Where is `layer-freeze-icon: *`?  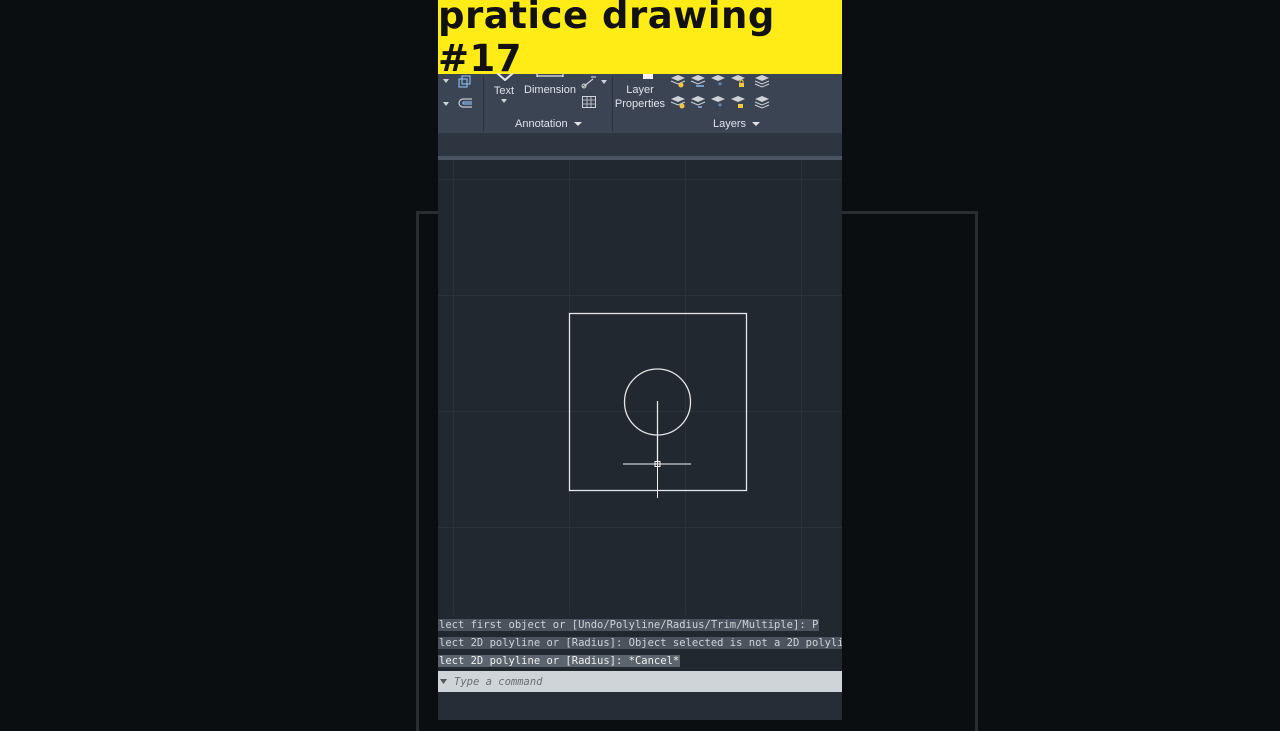 layer-freeze-icon: * is located at coordinates (718, 81).